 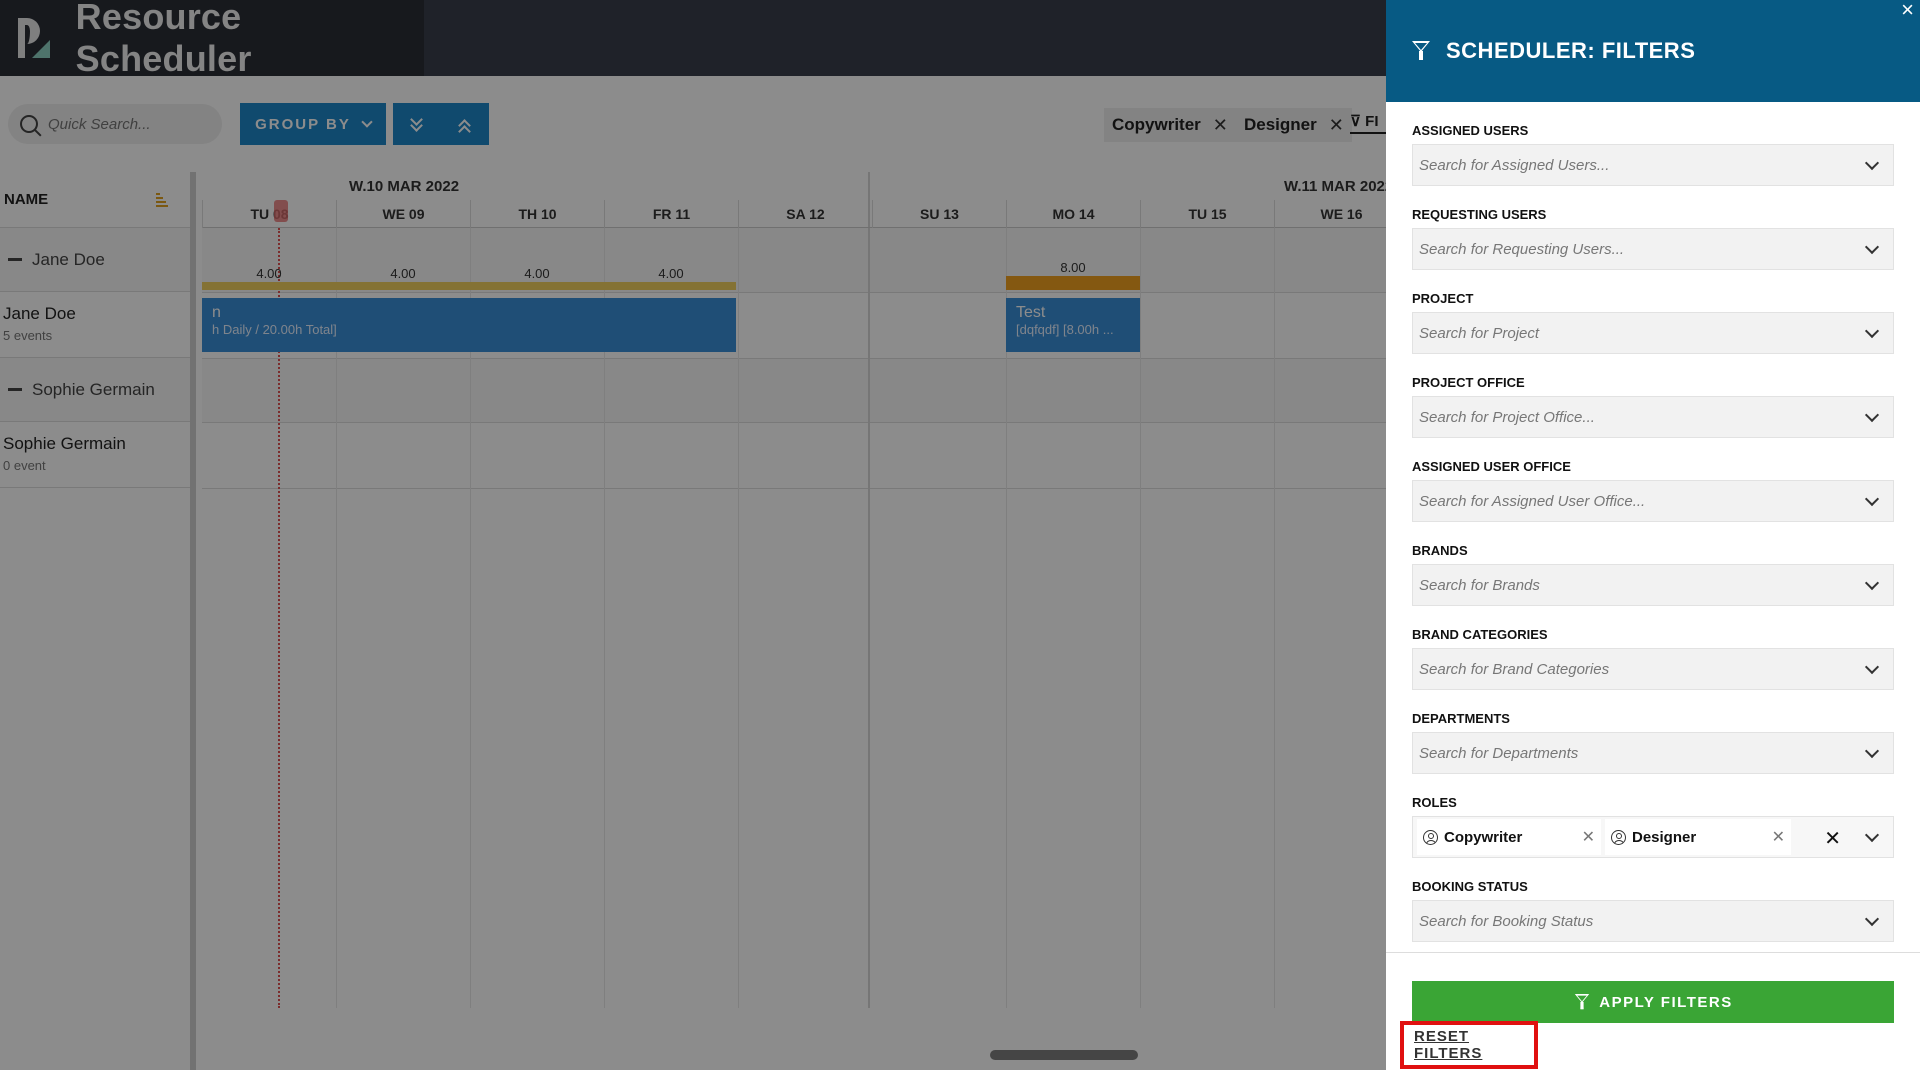 I want to click on field-label: ASSIGNED USERS, so click(x=1470, y=130).